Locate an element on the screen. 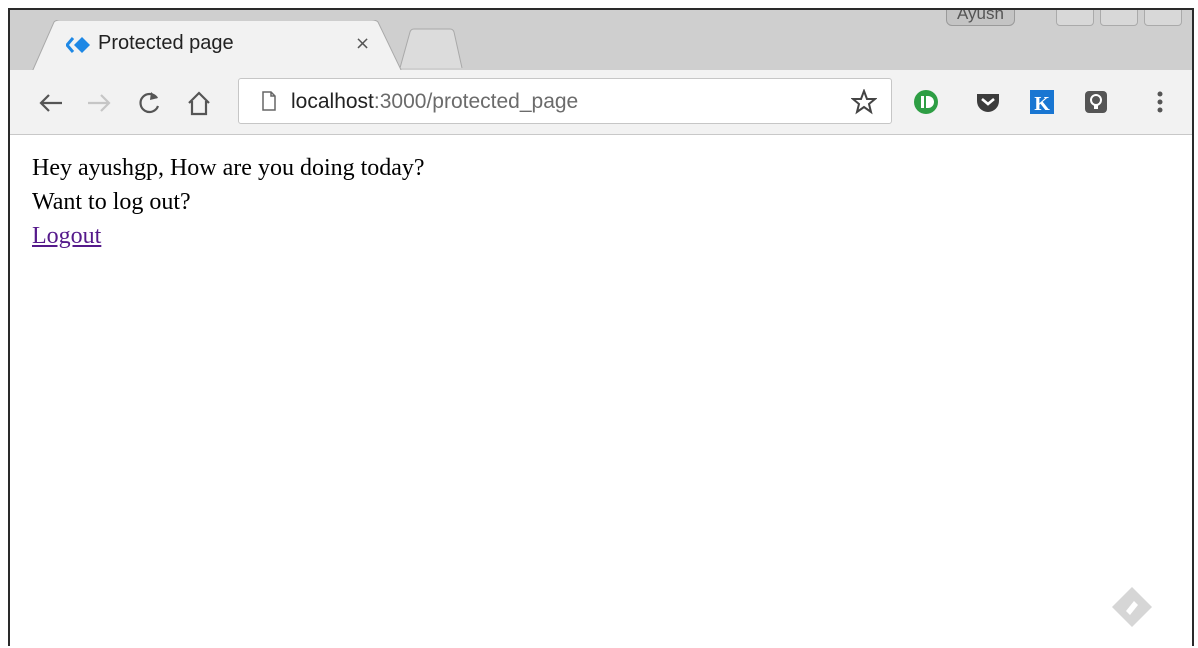  green-id-extension-icon is located at coordinates (926, 102).